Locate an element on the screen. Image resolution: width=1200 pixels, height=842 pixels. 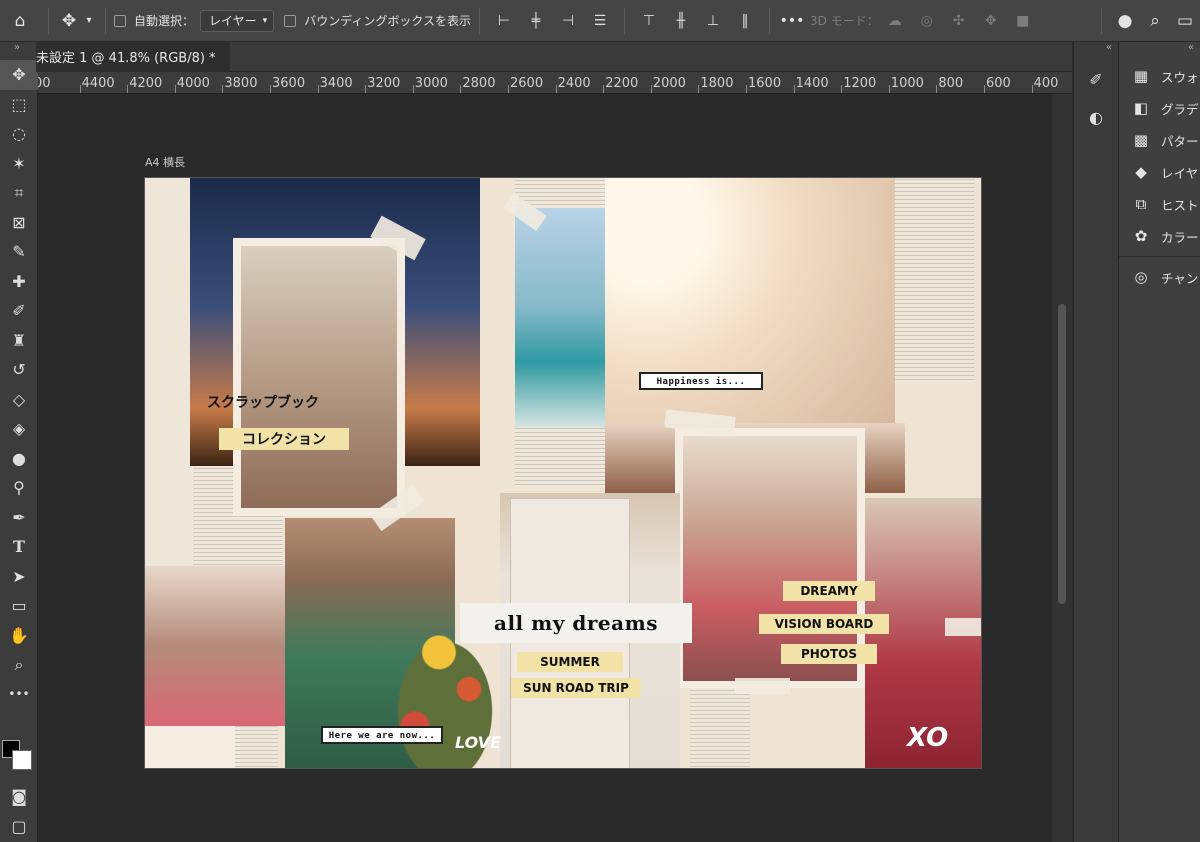
align-top-icon: ⊤ is located at coordinates (649, 21).